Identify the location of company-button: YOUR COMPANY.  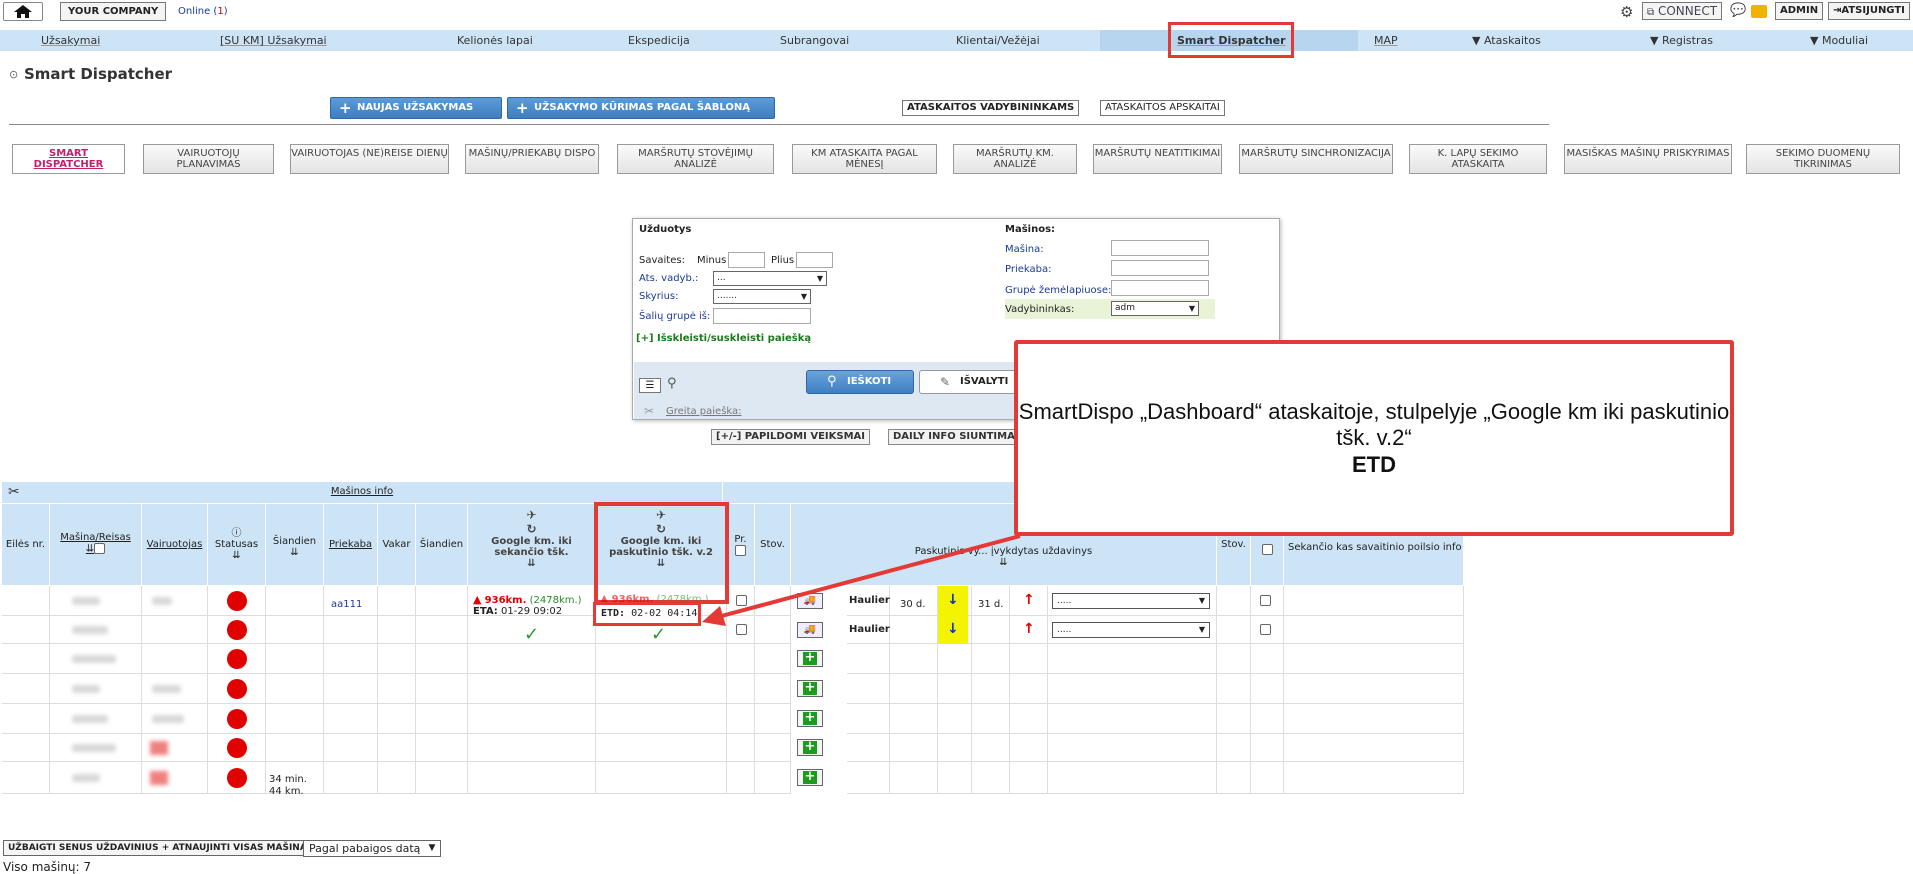
(113, 11).